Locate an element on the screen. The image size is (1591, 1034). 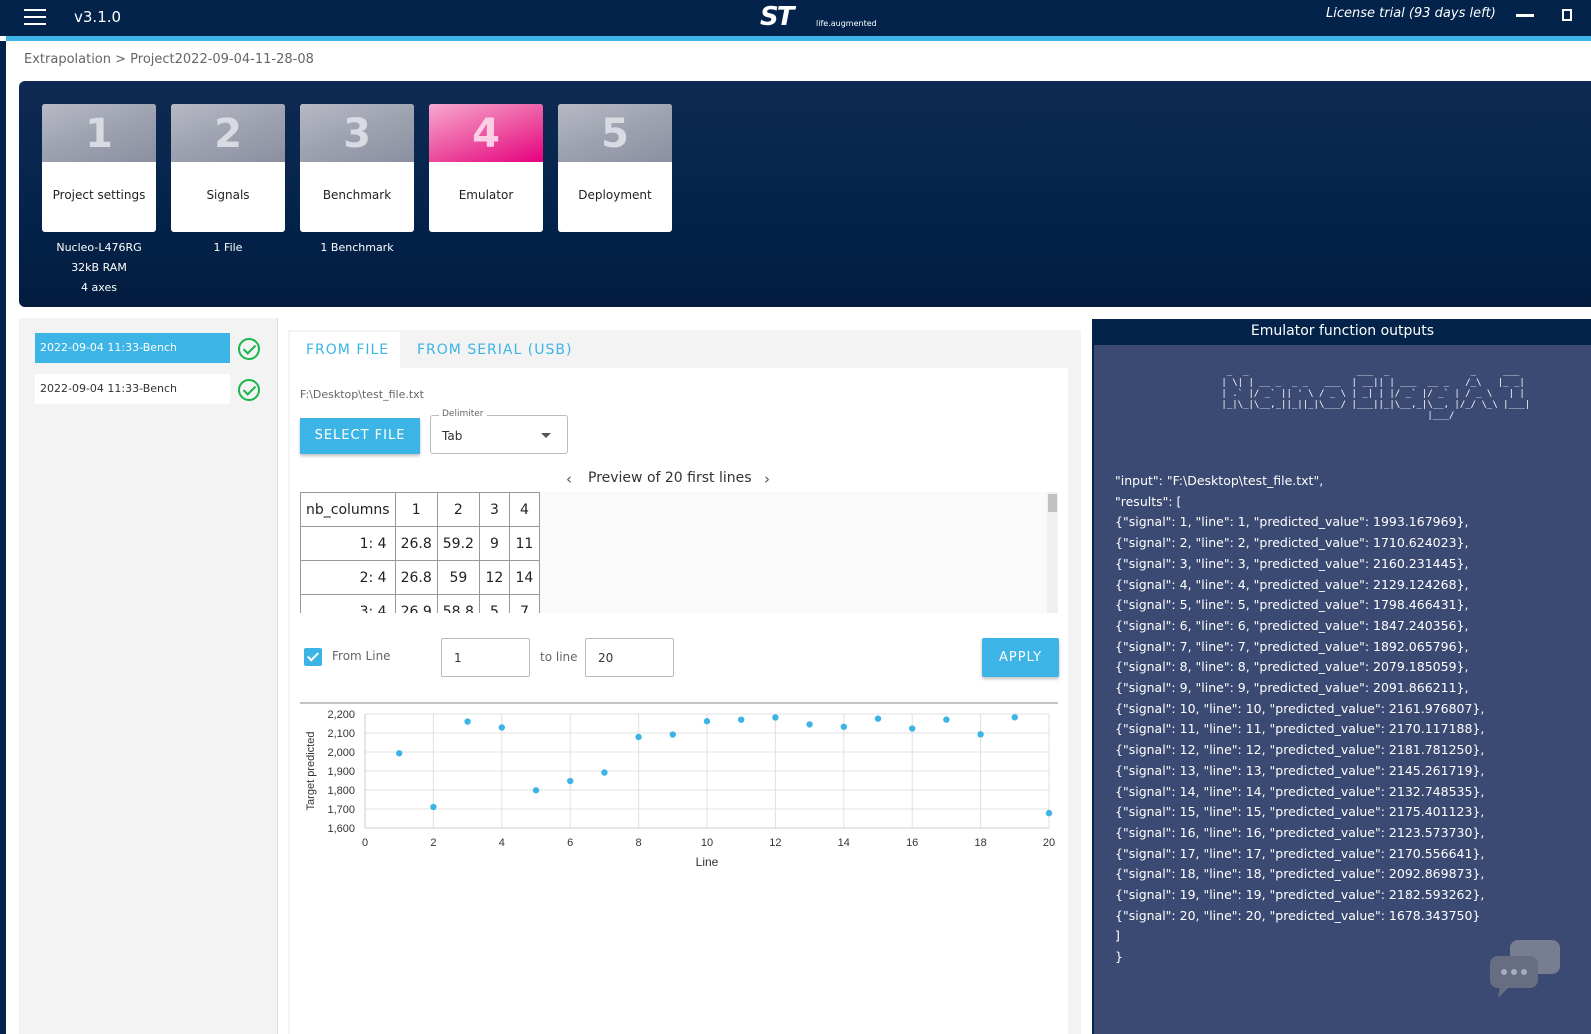
y-tick-label: 1,900 is located at coordinates (341, 772).